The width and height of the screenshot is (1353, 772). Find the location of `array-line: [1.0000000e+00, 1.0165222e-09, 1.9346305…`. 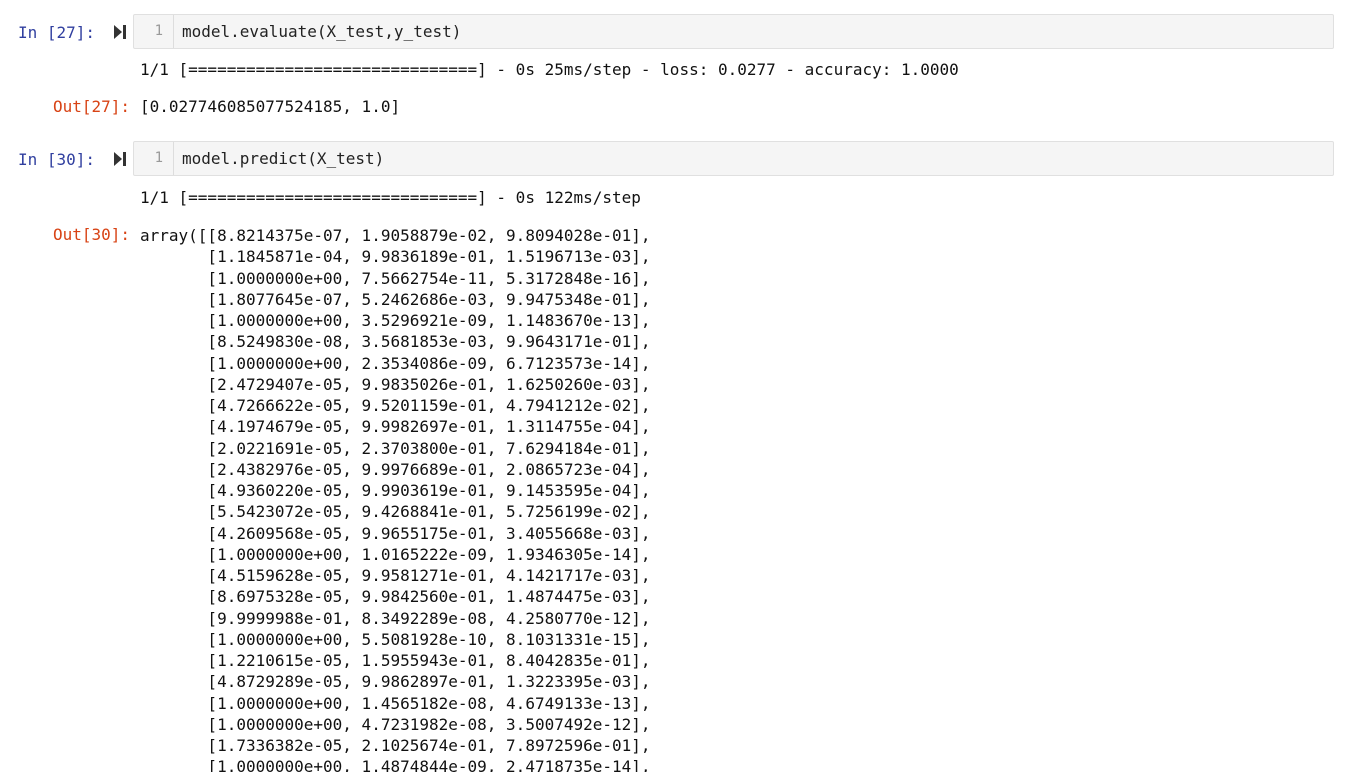

array-line: [1.0000000e+00, 1.0165222e-09, 1.9346305… is located at coordinates (395, 554).